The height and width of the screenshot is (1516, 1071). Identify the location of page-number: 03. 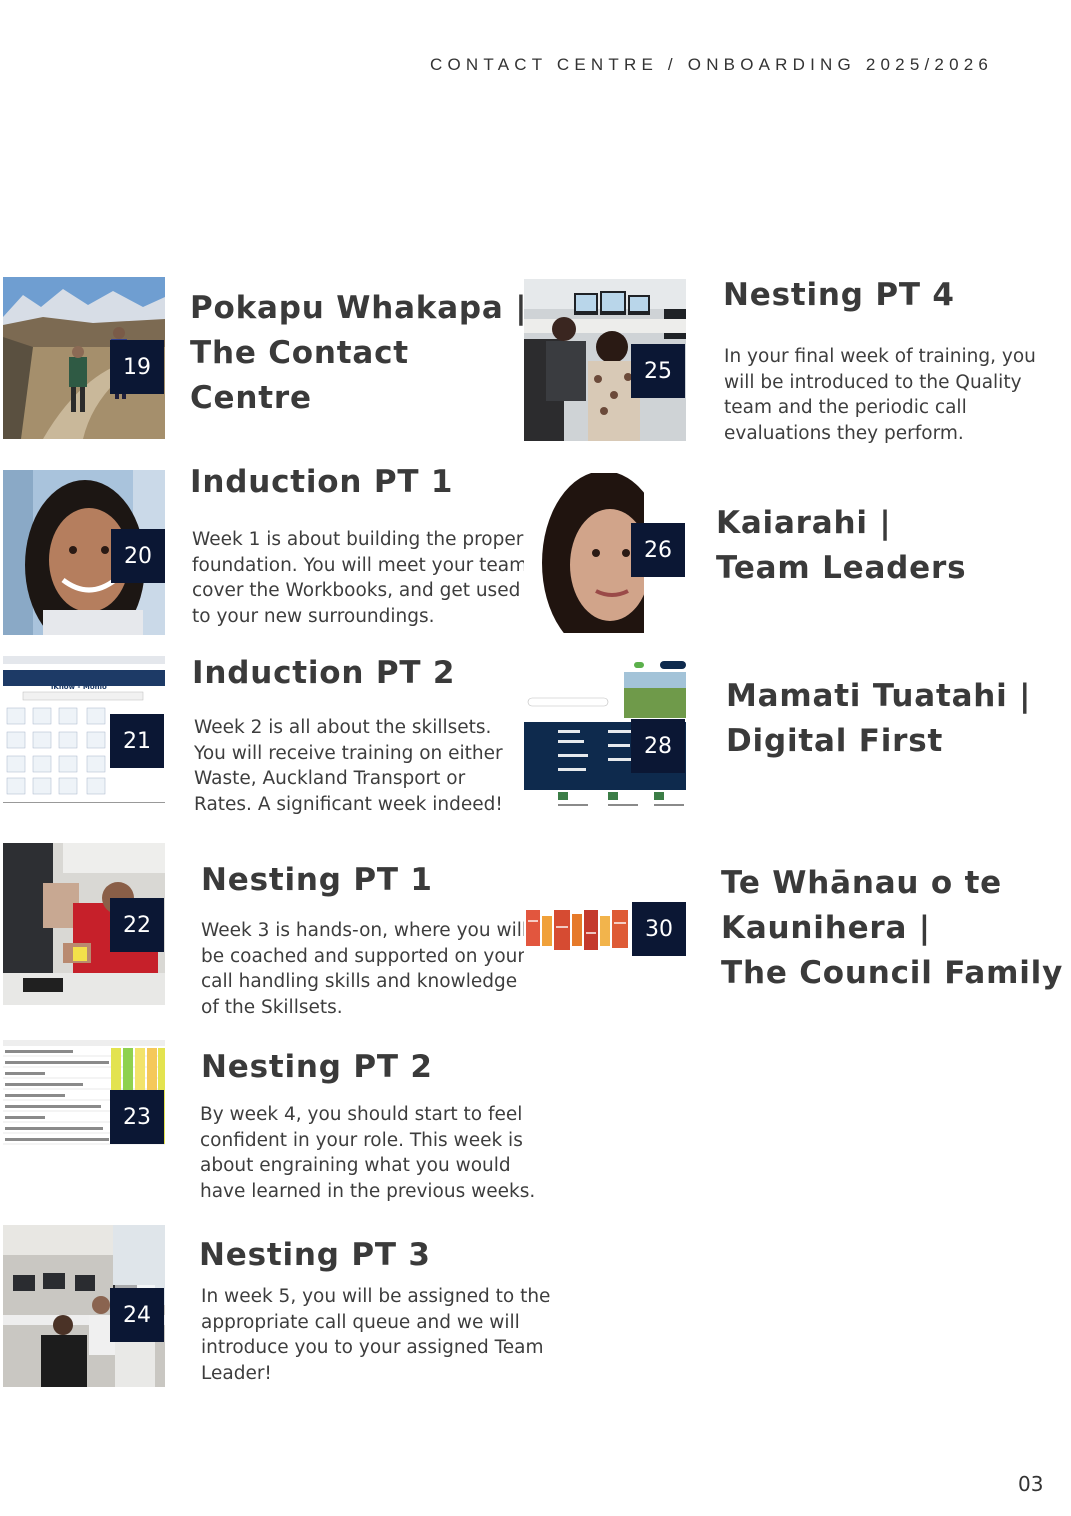
(1031, 1484).